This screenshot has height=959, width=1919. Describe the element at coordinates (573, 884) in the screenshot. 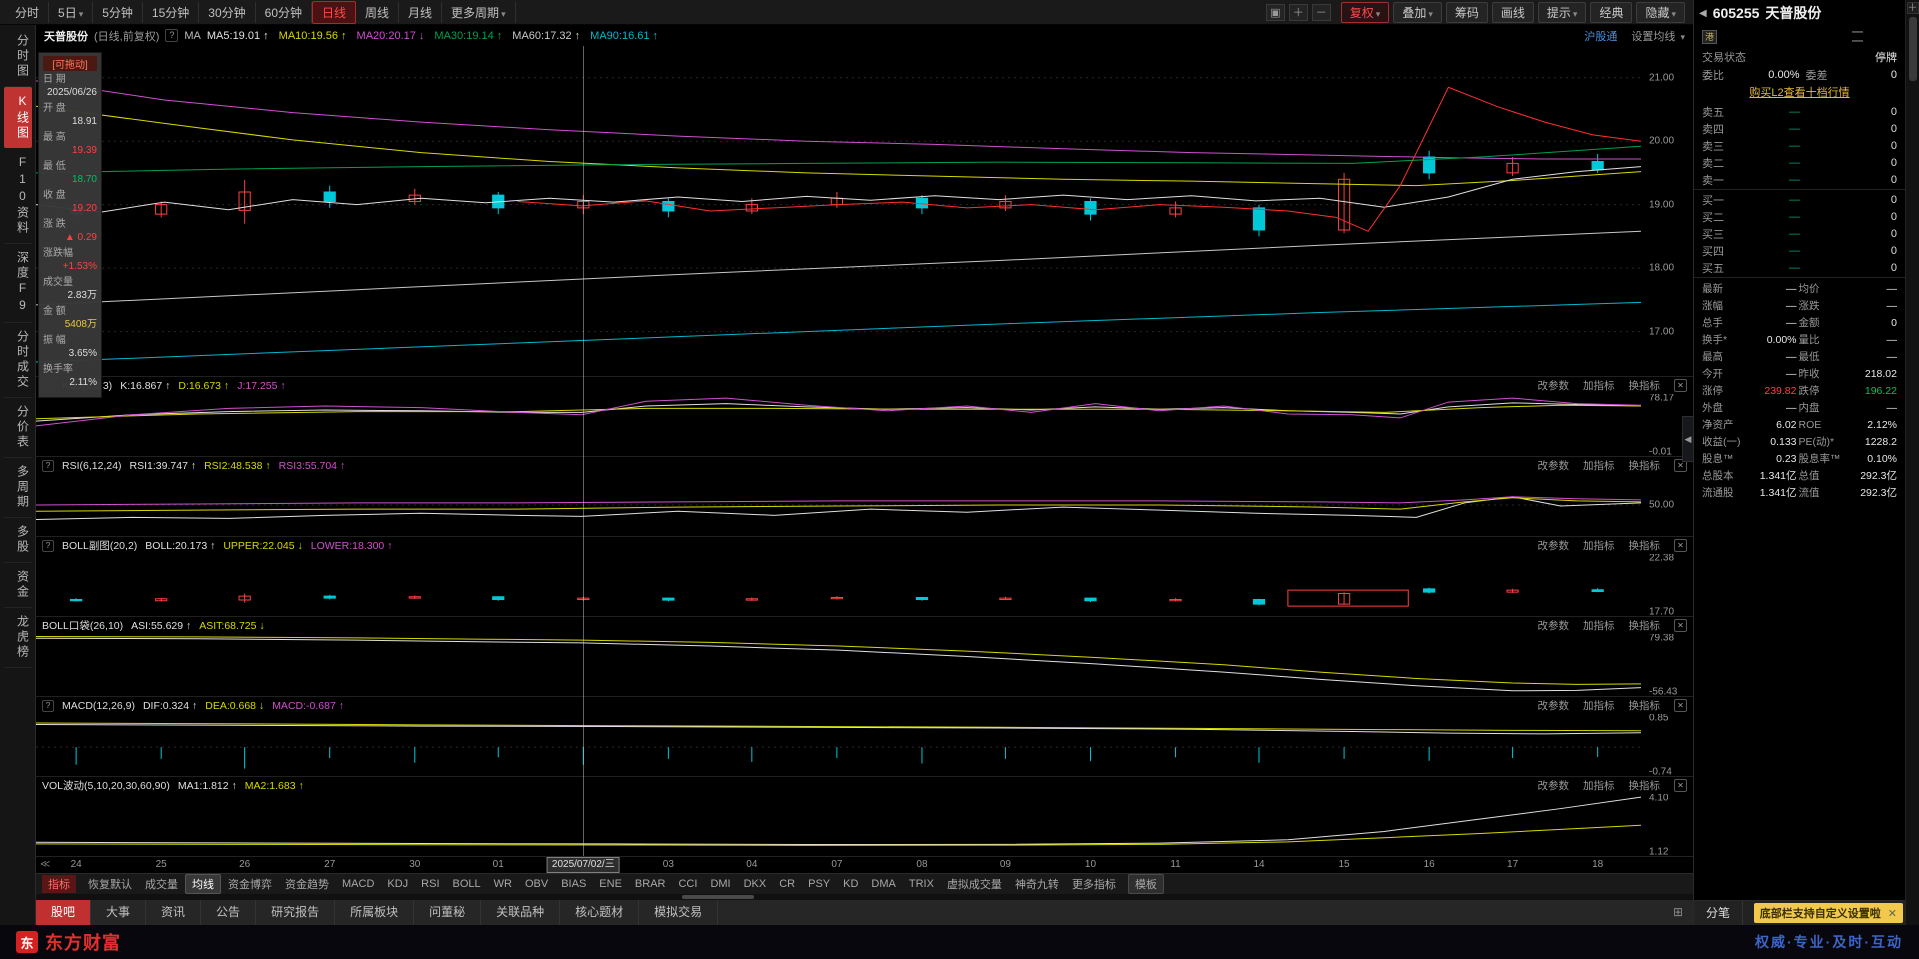

I see `indicator-item-12: BIAS` at that location.